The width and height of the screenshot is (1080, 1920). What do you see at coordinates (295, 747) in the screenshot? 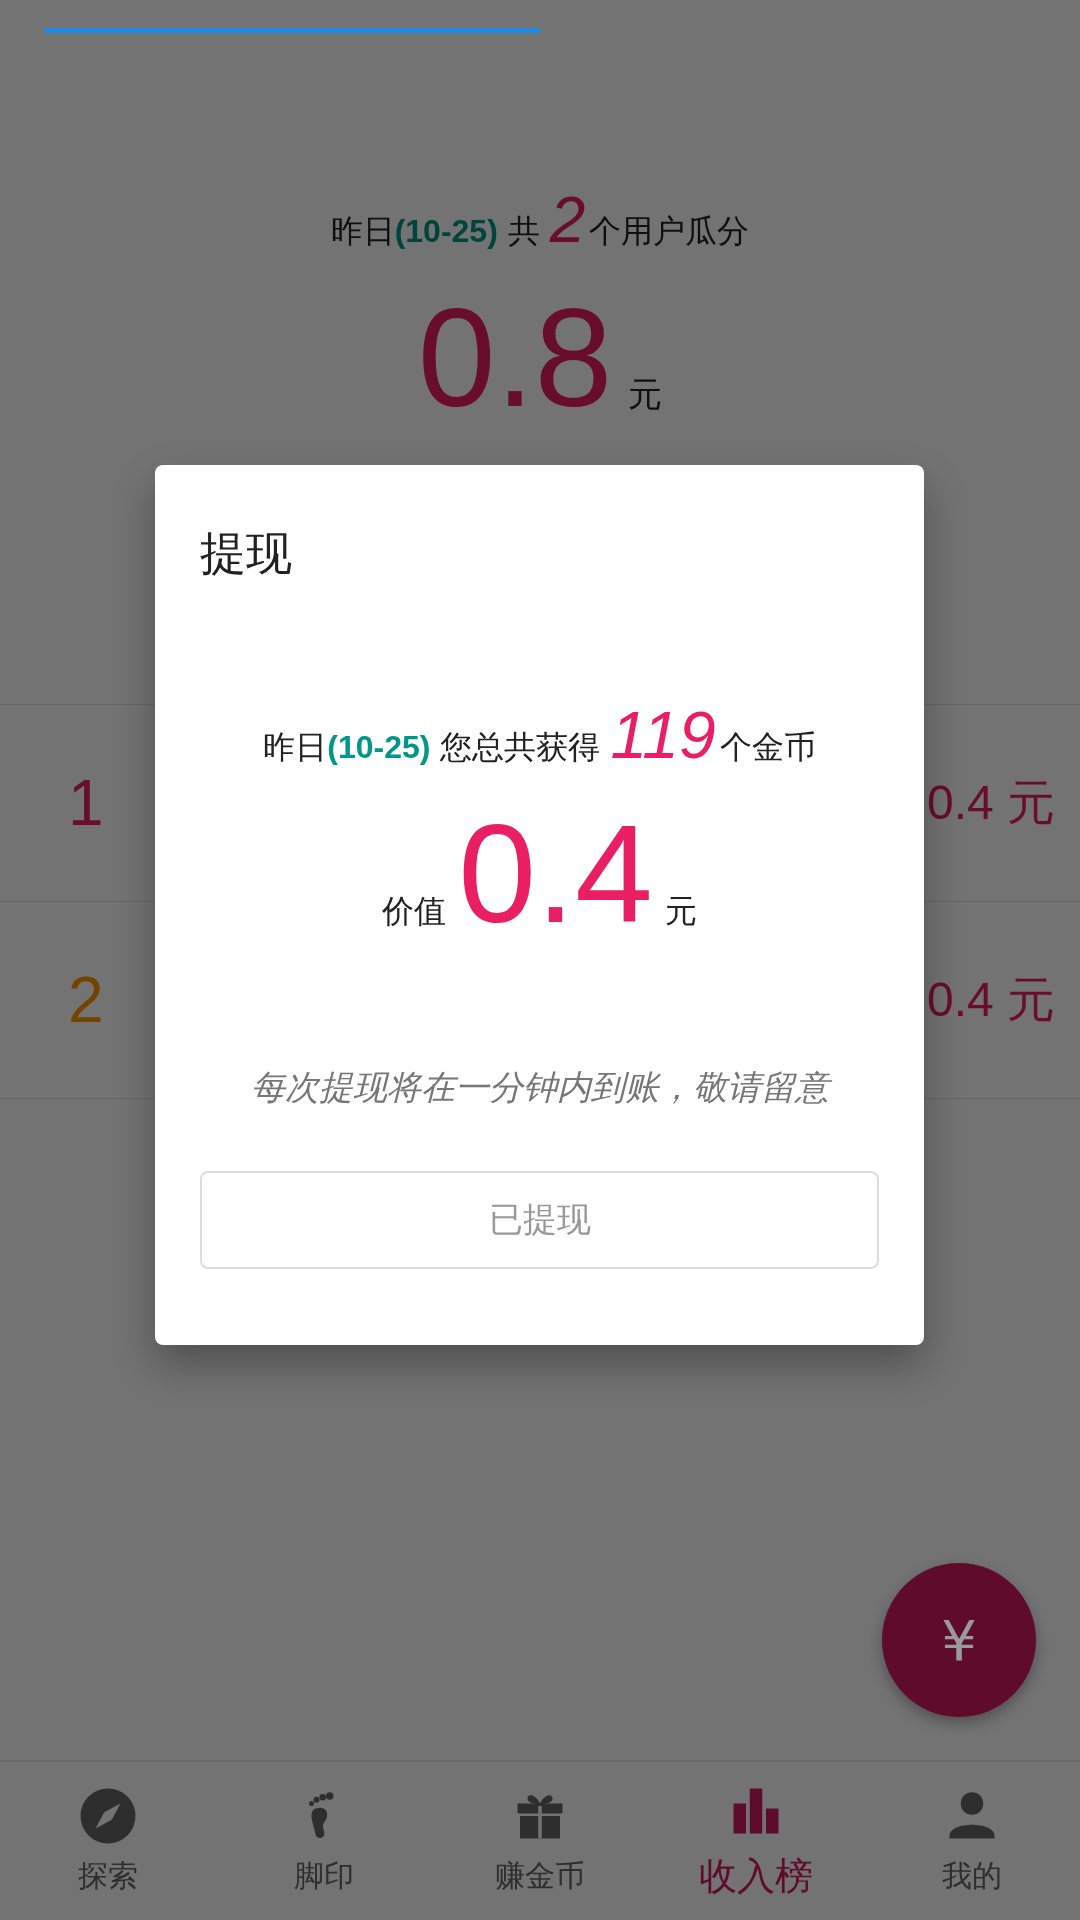
I see `coins-text: 昨日` at bounding box center [295, 747].